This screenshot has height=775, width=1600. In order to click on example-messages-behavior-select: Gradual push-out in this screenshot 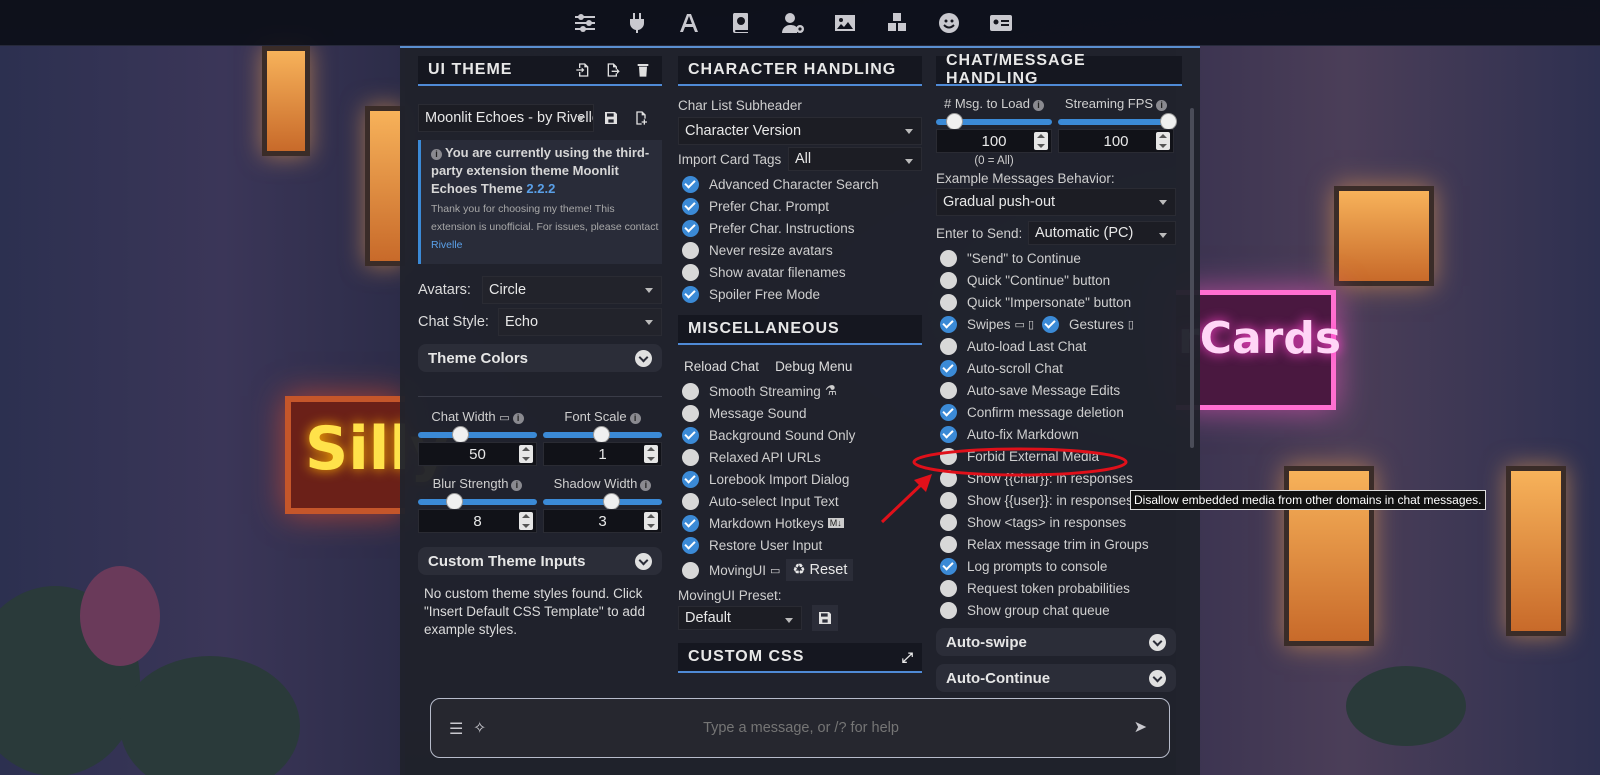, I will do `click(1056, 202)`.